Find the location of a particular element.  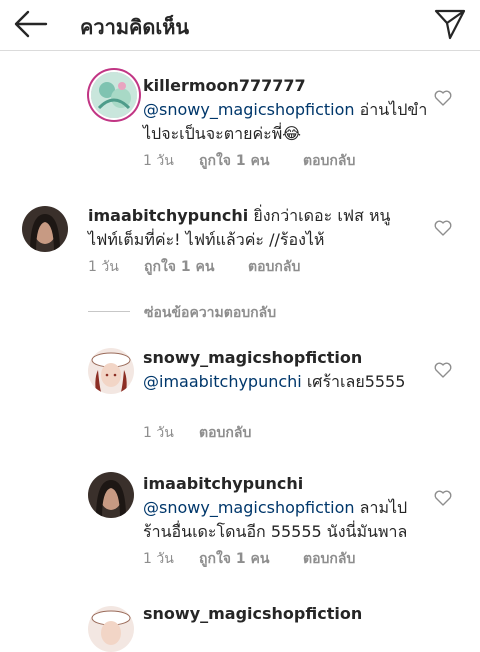

comment-body: เศร้าเลย5555 is located at coordinates (353, 381).